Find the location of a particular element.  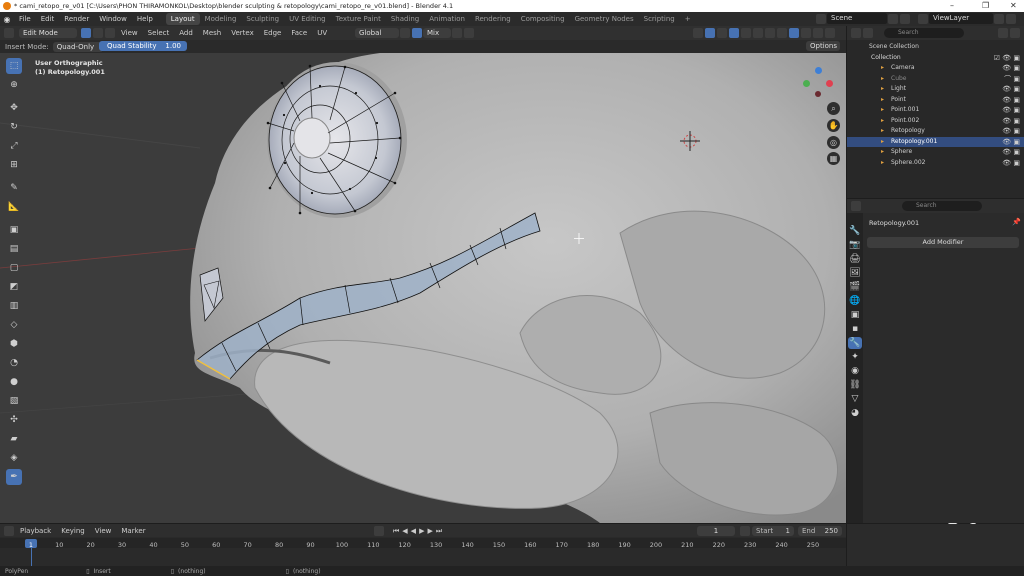

constraints-tab-icon: ⛓ is located at coordinates (855, 385).